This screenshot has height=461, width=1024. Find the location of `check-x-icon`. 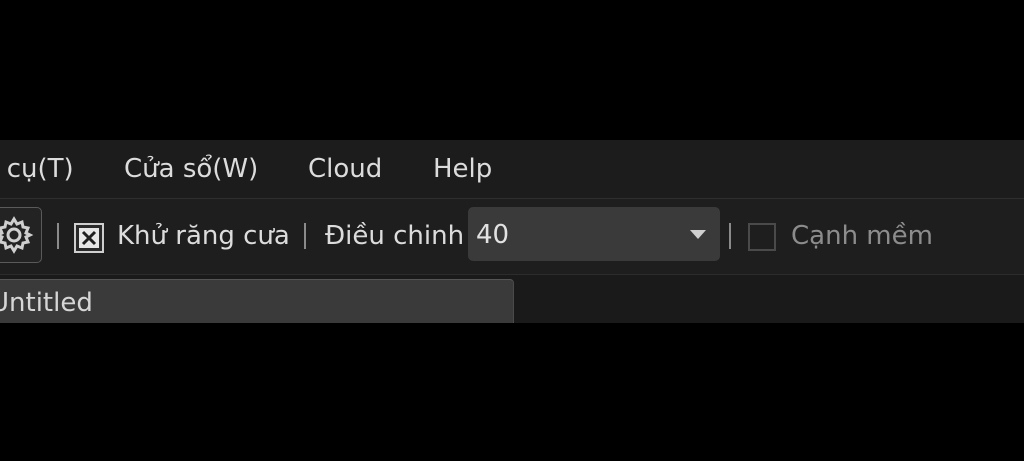

check-x-icon is located at coordinates (89, 238).